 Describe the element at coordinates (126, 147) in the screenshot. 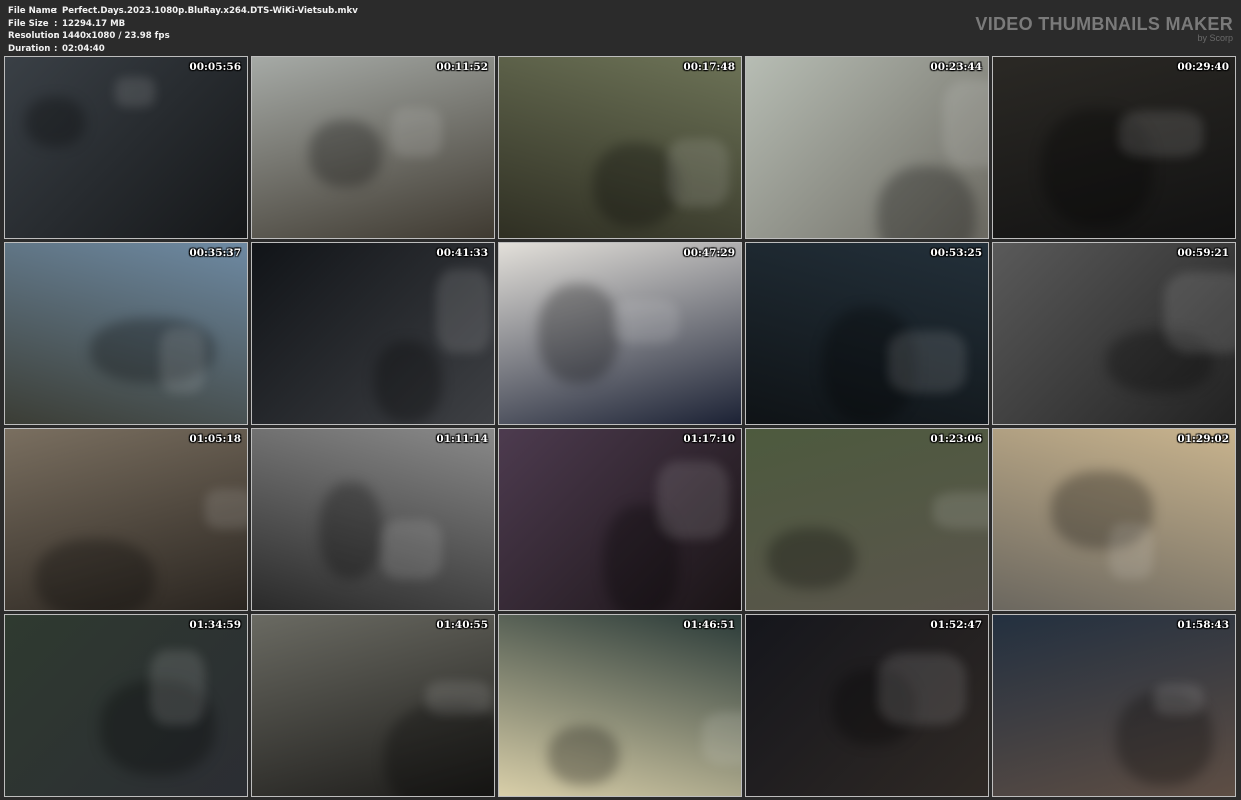

I see `thumbnail-frame: 00:05:56` at that location.